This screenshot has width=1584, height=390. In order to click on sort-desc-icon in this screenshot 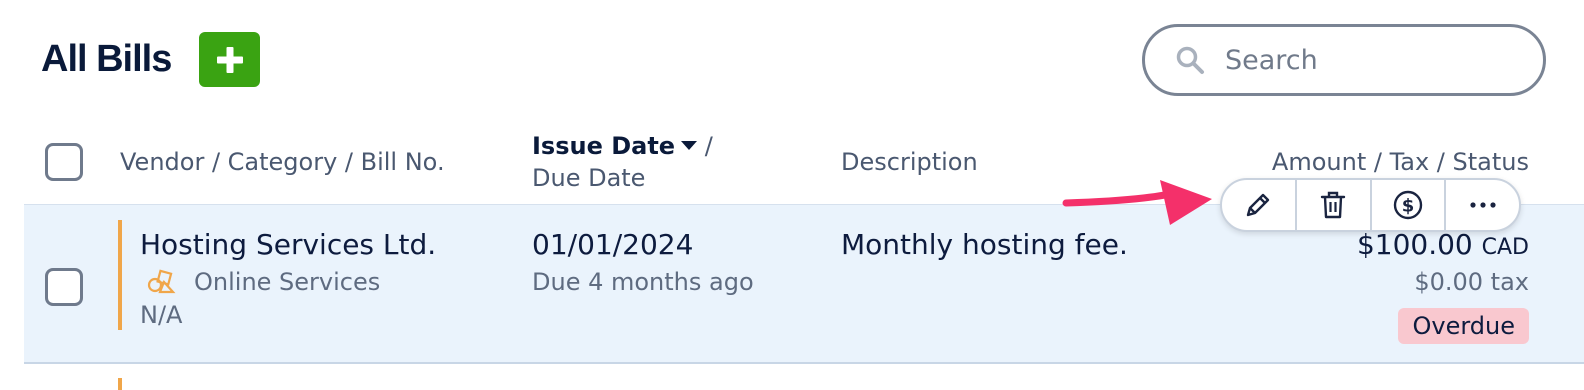, I will do `click(689, 145)`.